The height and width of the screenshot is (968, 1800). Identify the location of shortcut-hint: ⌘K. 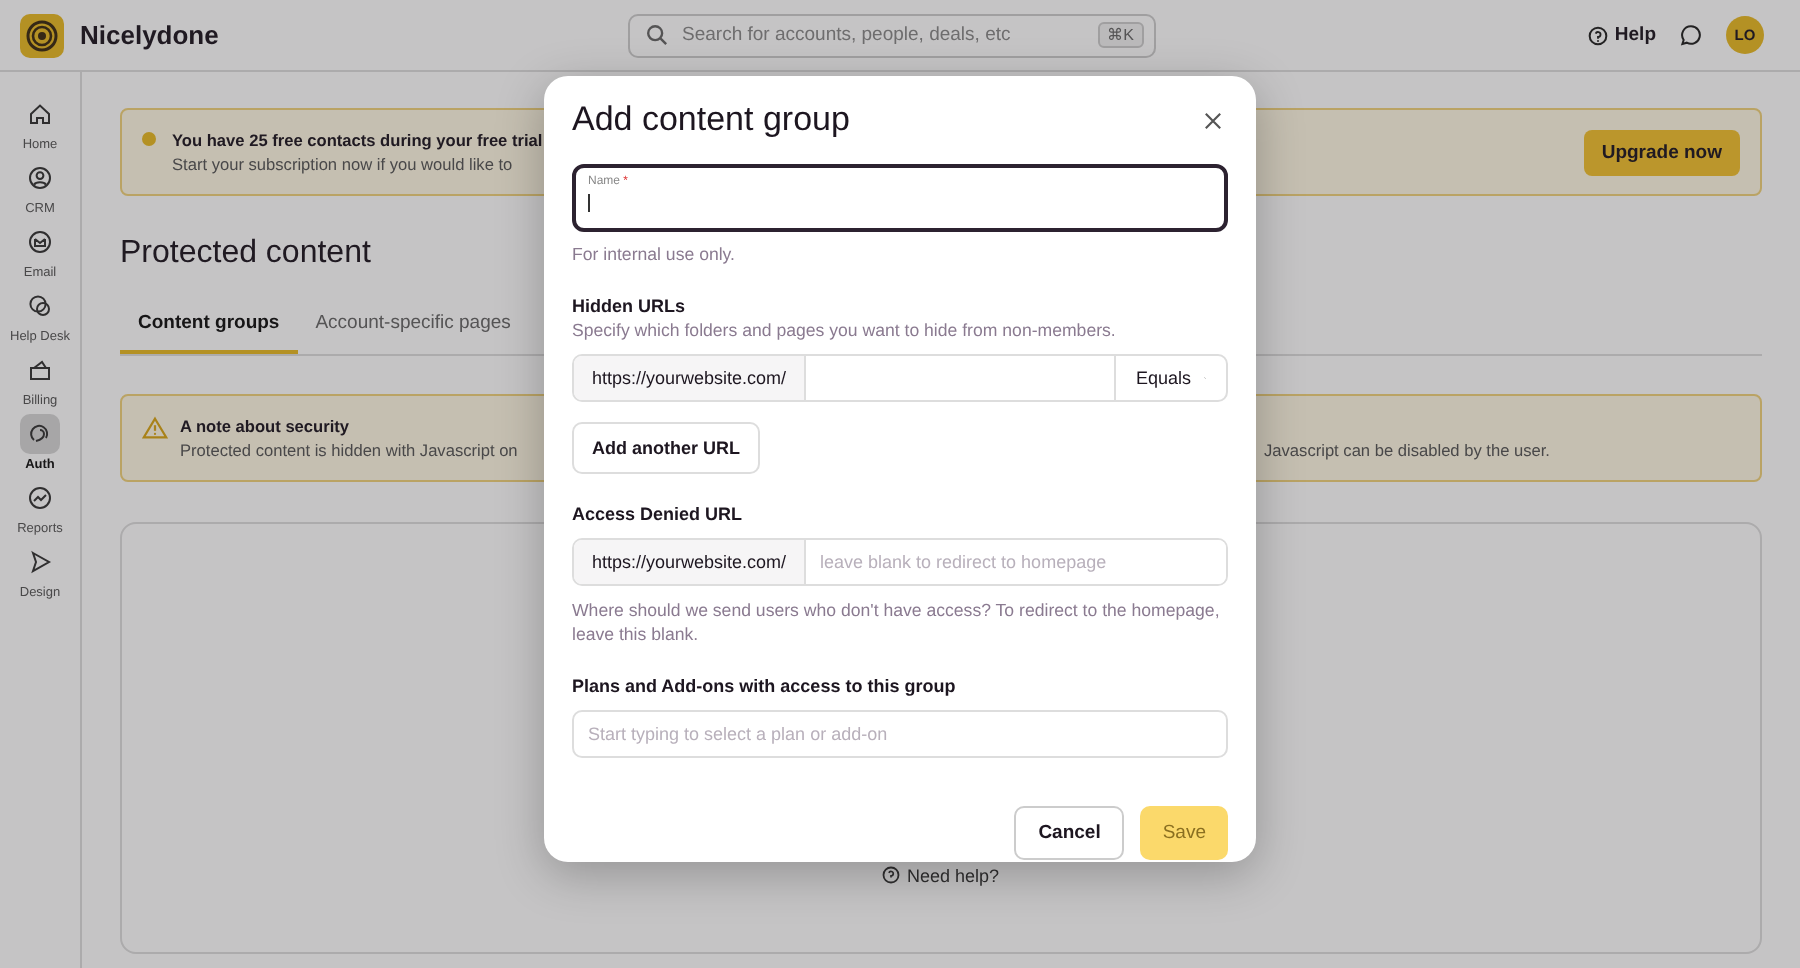
(1120, 35).